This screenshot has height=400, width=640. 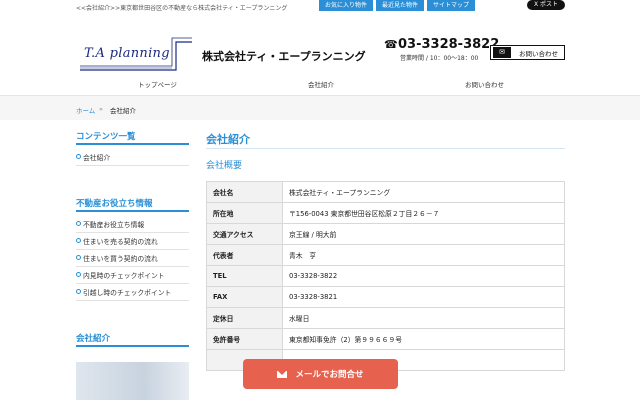 What do you see at coordinates (423, 192) in the screenshot?
I see `row-value: 株式会社ティ・エープランニング` at bounding box center [423, 192].